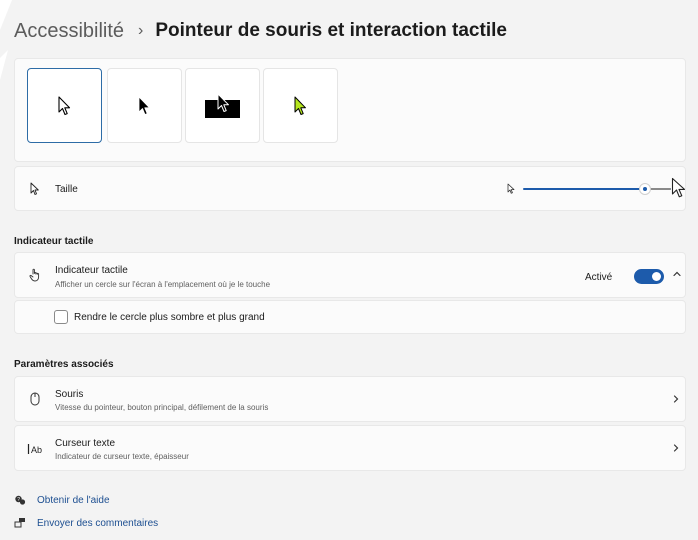 The width and height of the screenshot is (698, 540). Describe the element at coordinates (596, 189) in the screenshot. I see `pointer-size-slider` at that location.